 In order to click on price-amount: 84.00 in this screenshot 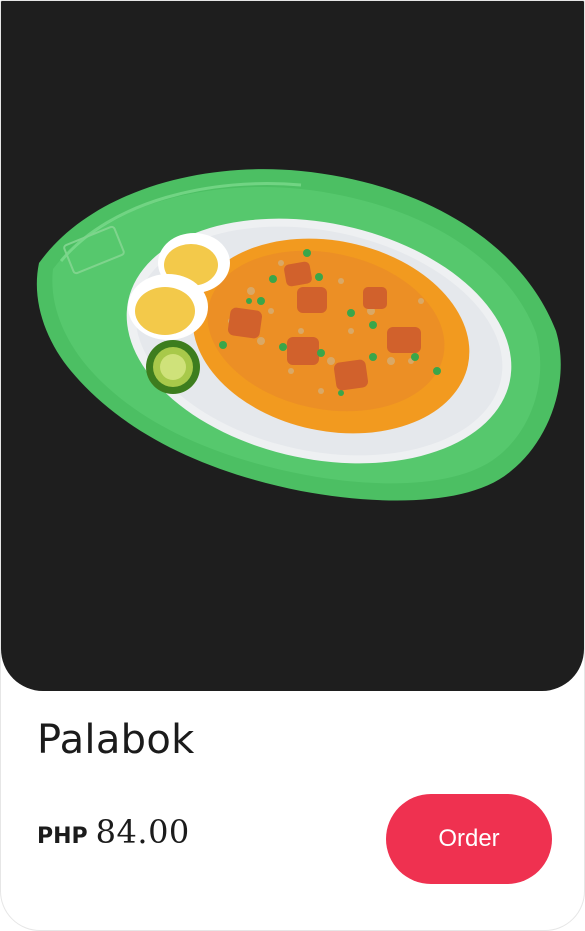, I will do `click(142, 832)`.